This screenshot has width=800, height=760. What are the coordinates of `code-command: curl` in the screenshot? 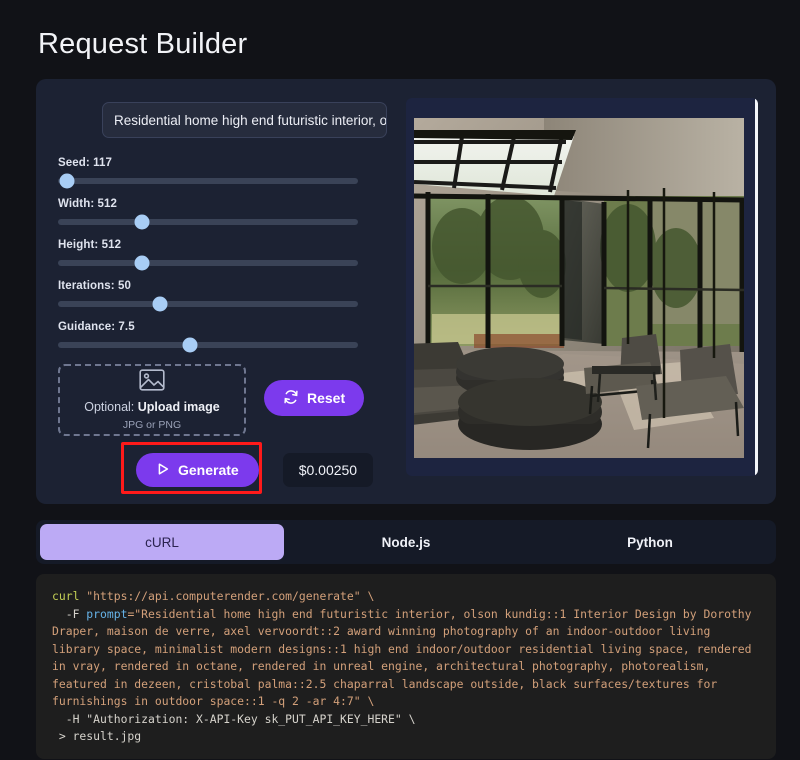 It's located at (66, 596).